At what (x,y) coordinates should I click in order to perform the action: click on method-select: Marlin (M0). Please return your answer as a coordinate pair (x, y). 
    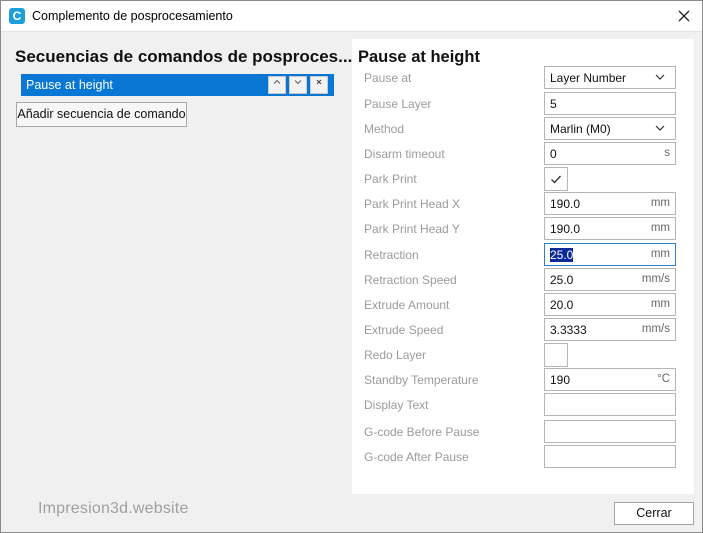
    Looking at the image, I should click on (610, 128).